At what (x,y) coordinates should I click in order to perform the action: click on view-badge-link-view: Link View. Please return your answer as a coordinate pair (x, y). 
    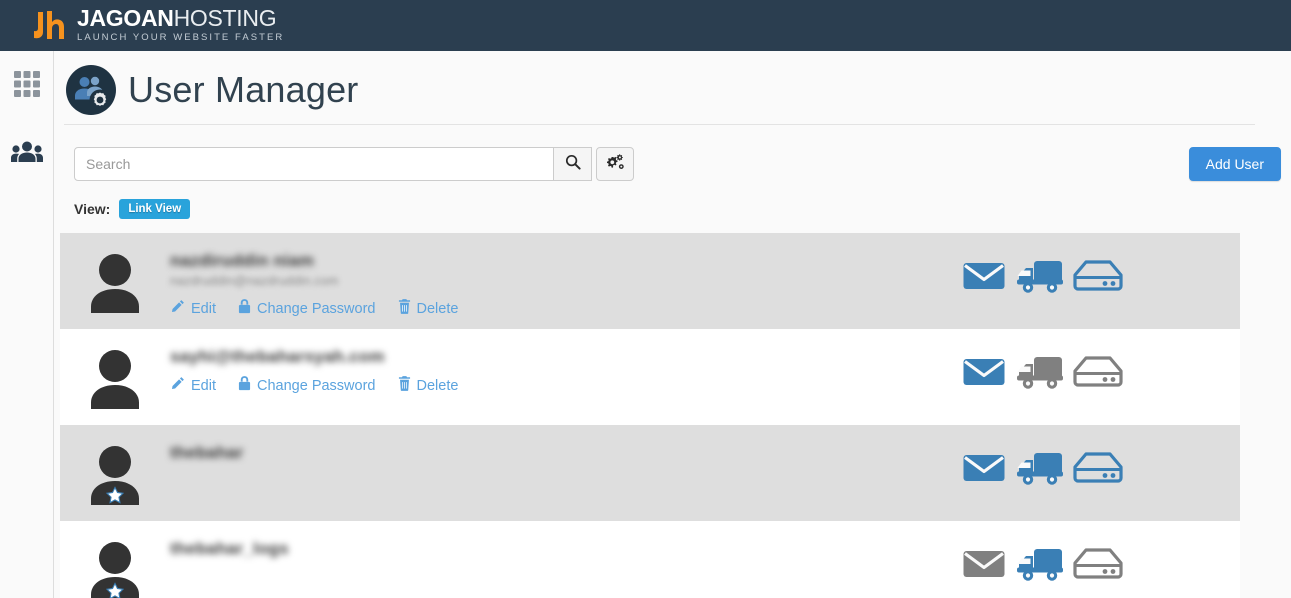
    Looking at the image, I should click on (155, 209).